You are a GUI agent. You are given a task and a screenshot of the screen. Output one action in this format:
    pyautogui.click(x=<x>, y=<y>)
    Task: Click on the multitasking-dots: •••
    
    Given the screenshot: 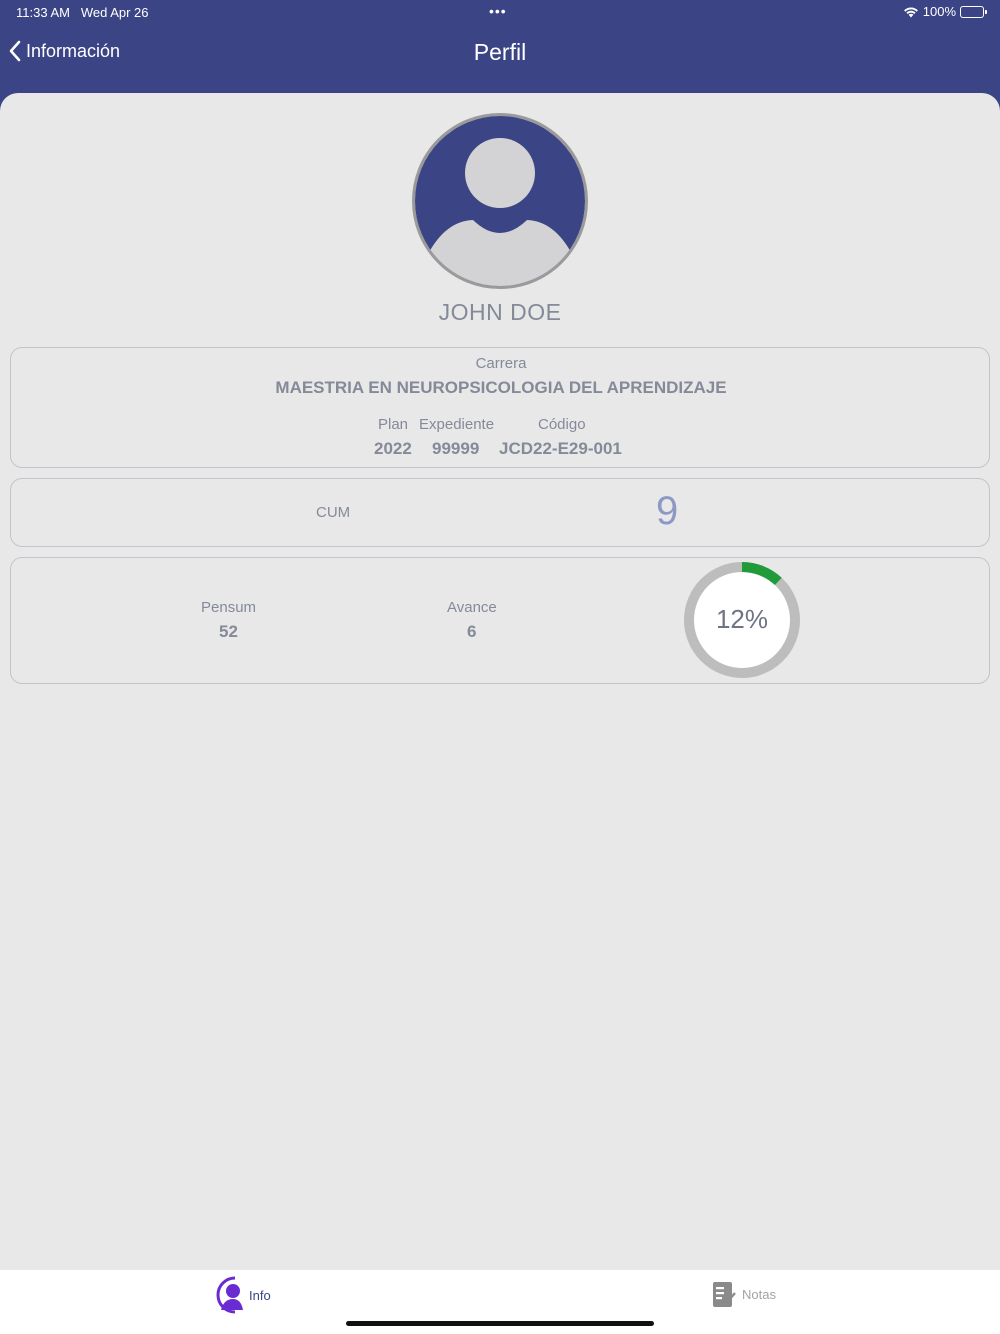 What is the action you would take?
    pyautogui.click(x=498, y=11)
    